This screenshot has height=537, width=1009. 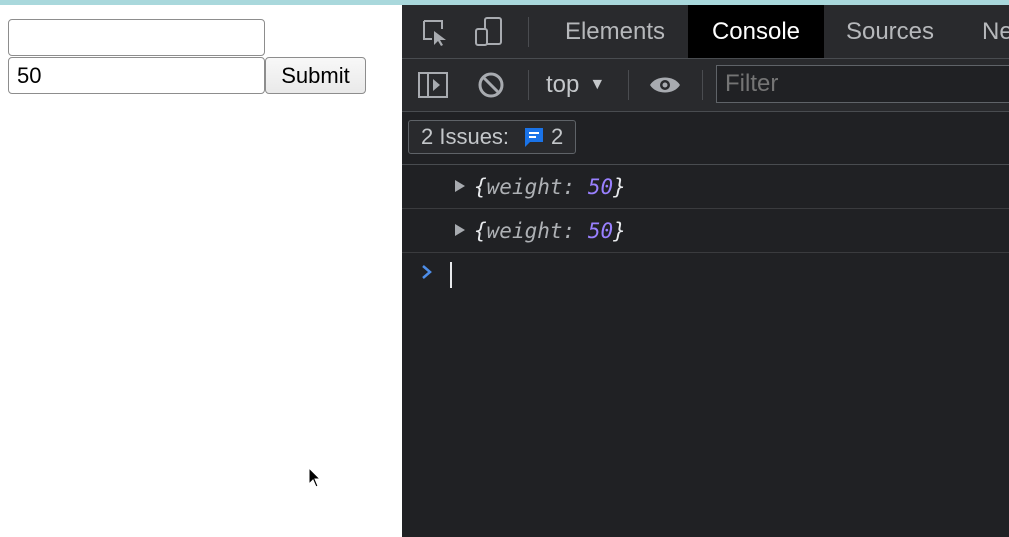 What do you see at coordinates (433, 85) in the screenshot?
I see `show-sidebar-icon` at bounding box center [433, 85].